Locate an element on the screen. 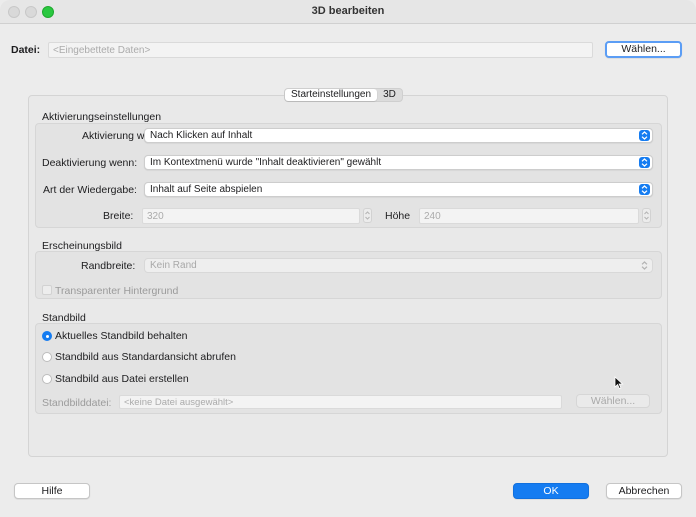  cancel-button: Abbrechen is located at coordinates (644, 491).